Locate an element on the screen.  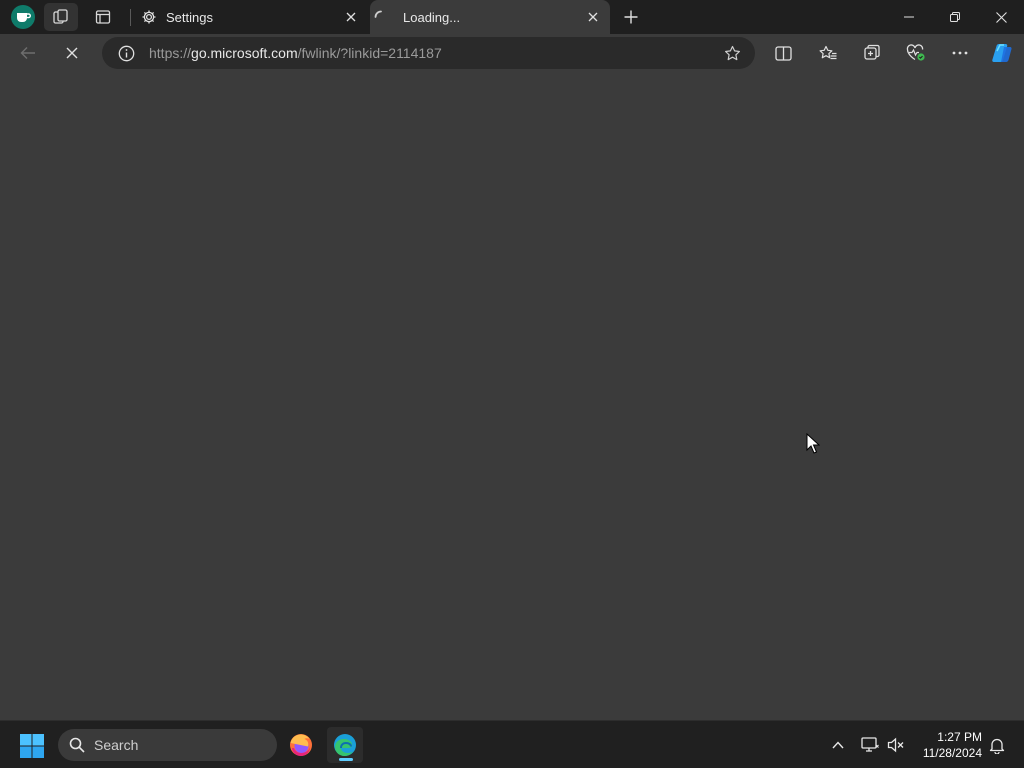
volume-button is located at coordinates (896, 745).